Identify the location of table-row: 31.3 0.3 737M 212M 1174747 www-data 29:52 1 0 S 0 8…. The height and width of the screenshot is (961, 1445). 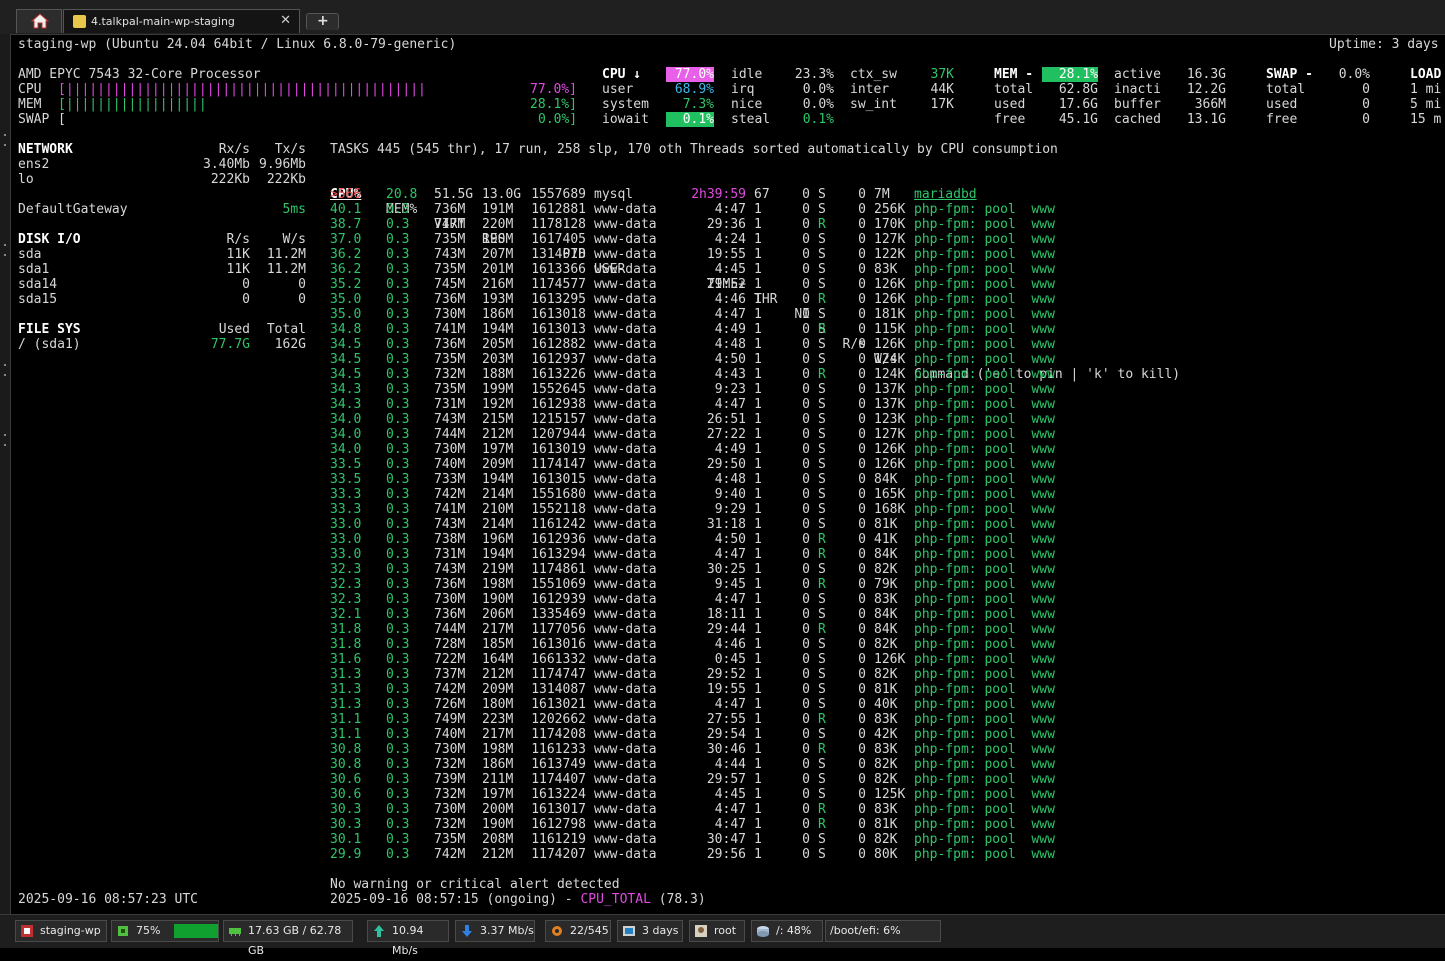
(880, 674).